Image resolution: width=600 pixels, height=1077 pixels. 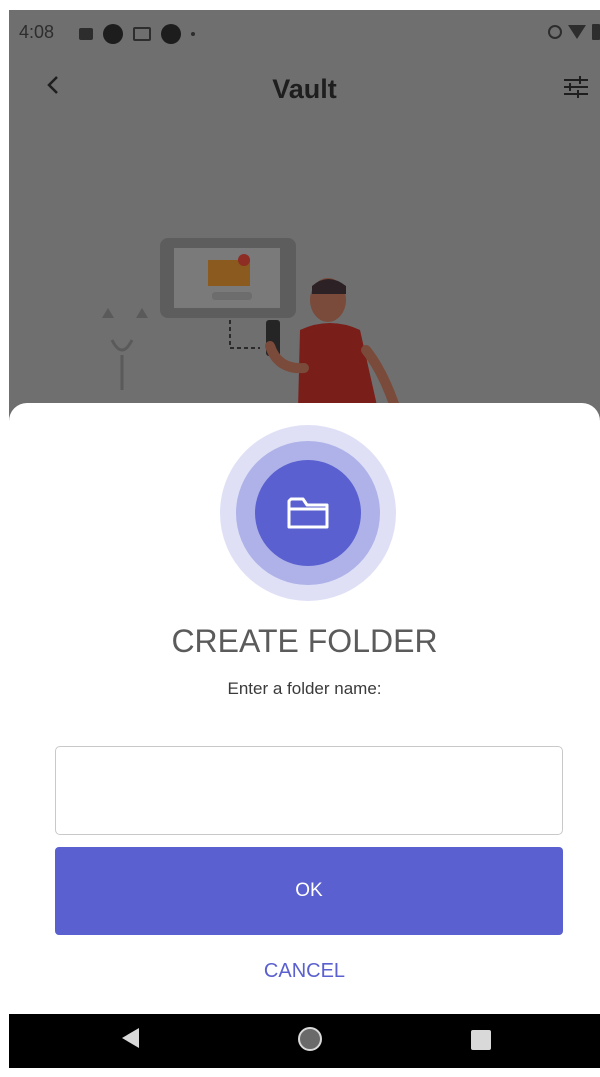 I want to click on more-notifications-icon, so click(x=193, y=34).